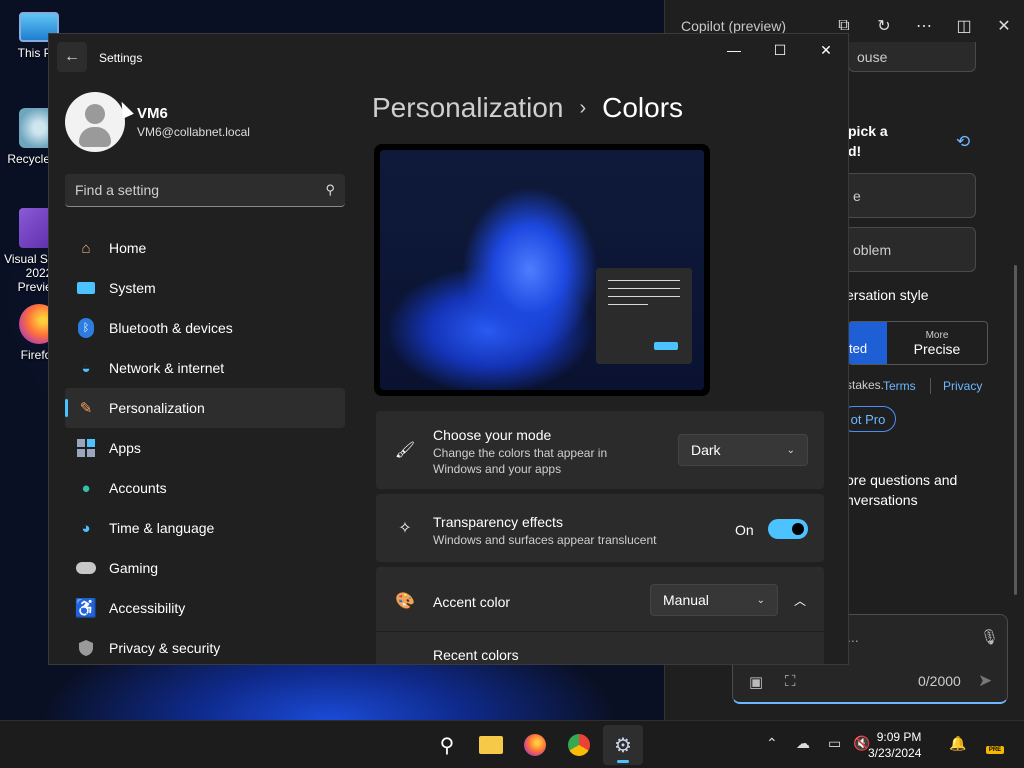 Image resolution: width=1024 pixels, height=768 pixels. I want to click on style-option-balanced: ted, so click(868, 343).